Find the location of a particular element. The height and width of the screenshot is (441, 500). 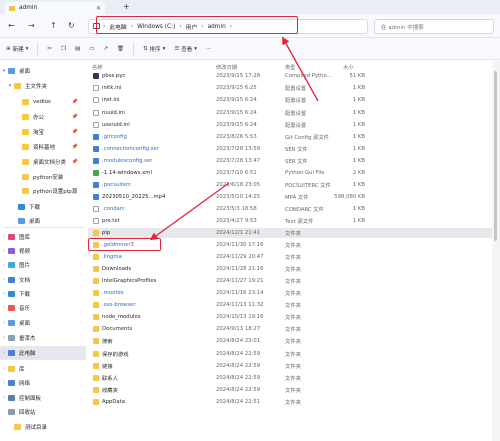

chevron-down-icon: ▾ is located at coordinates (27, 48).